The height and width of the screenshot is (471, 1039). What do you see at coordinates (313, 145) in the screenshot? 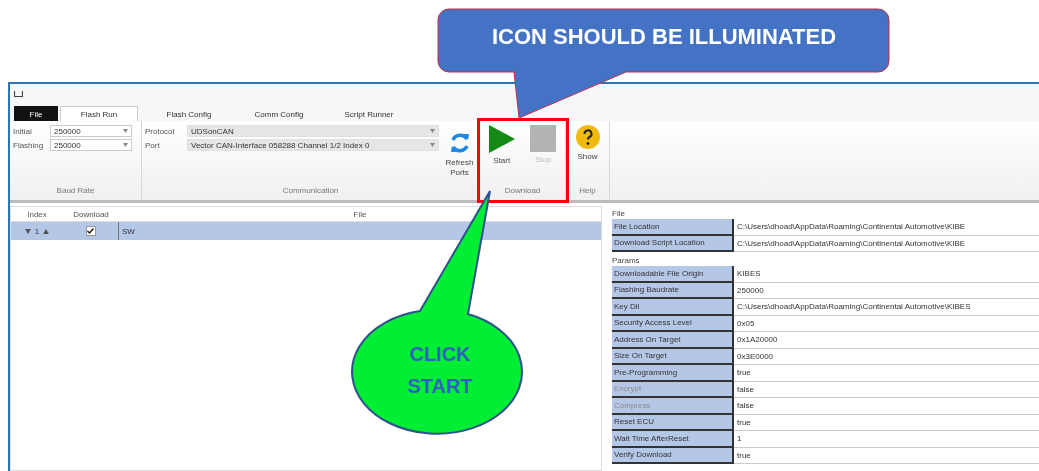
I see `dropdown: Vector CAN-Interface 058288 Channel 1/2 Index 0` at bounding box center [313, 145].